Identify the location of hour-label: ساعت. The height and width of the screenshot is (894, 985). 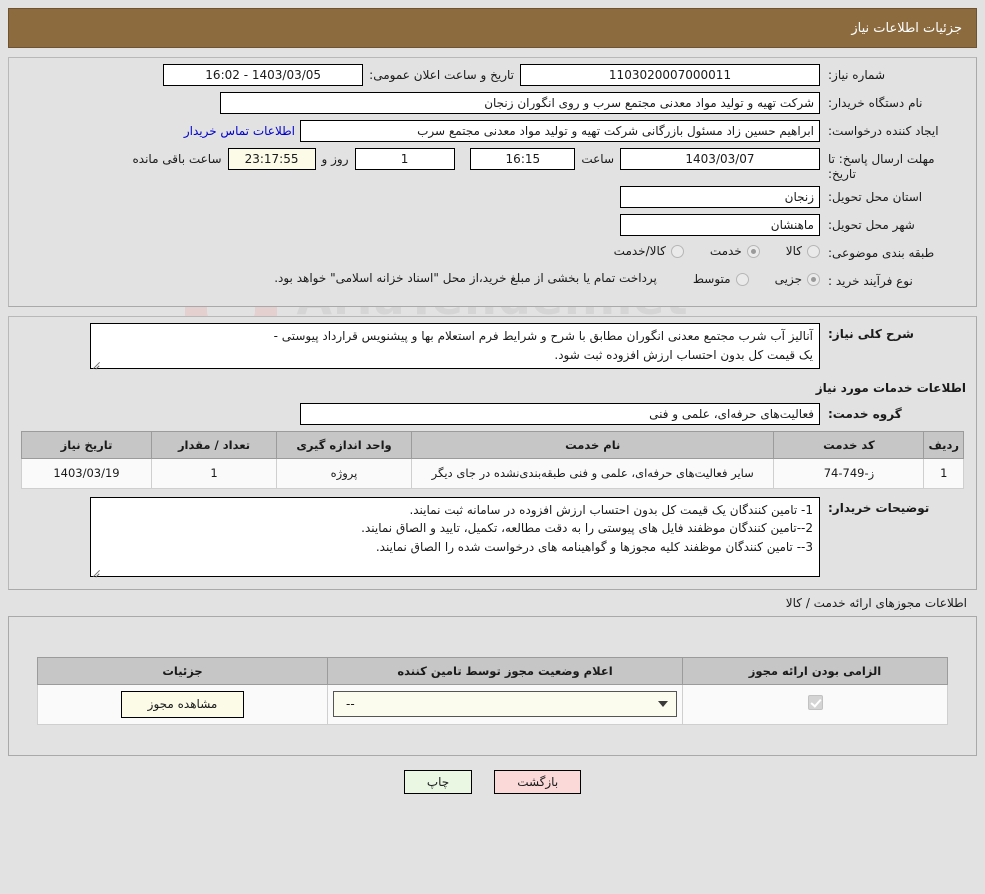
(597, 159).